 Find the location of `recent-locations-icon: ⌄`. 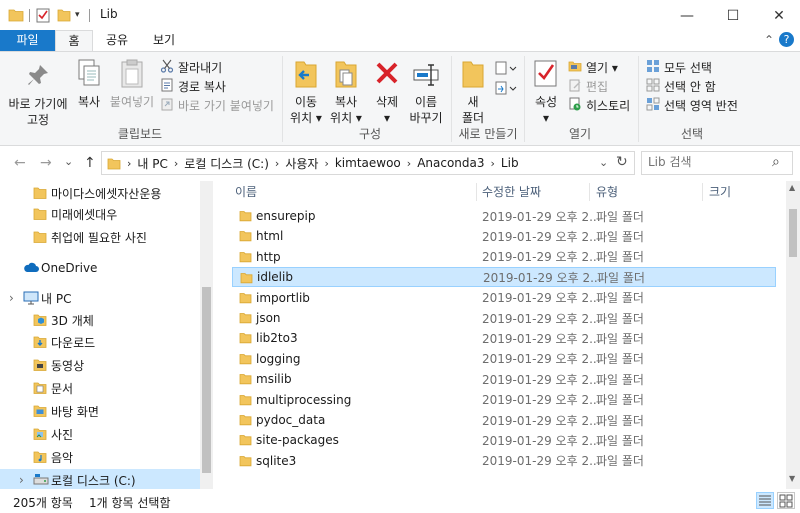

recent-locations-icon: ⌄ is located at coordinates (68, 161).